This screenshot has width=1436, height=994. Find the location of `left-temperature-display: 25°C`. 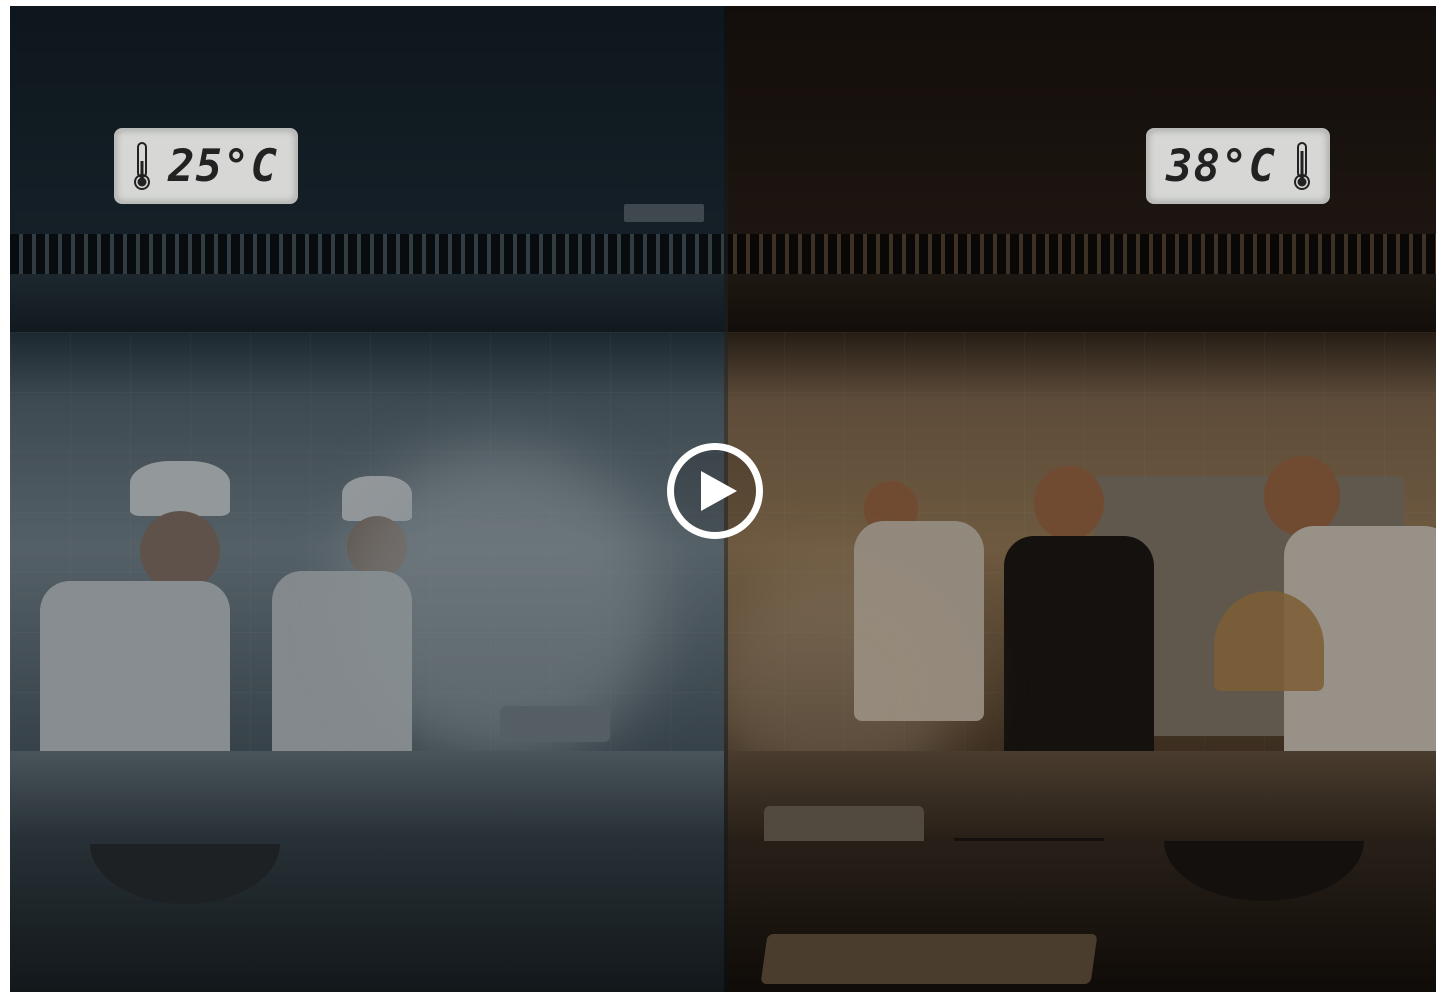

left-temperature-display: 25°C is located at coordinates (206, 166).